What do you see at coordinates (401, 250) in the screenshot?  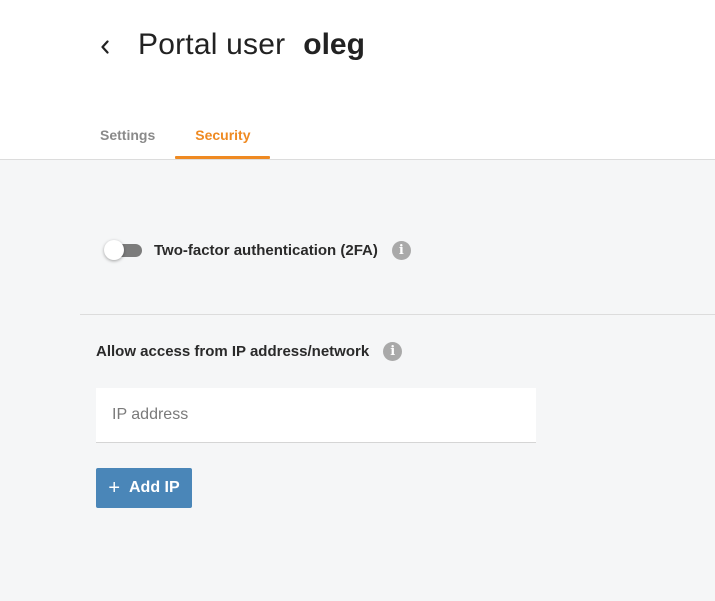 I see `two-factor-info-icon: i` at bounding box center [401, 250].